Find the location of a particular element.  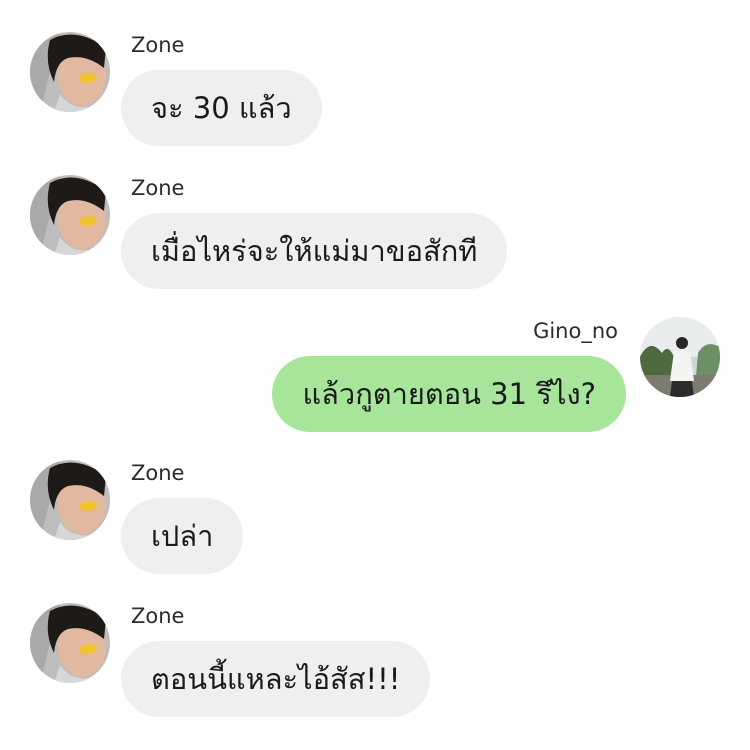

message-bubble: จะ 30 แล้ว is located at coordinates (221, 108).